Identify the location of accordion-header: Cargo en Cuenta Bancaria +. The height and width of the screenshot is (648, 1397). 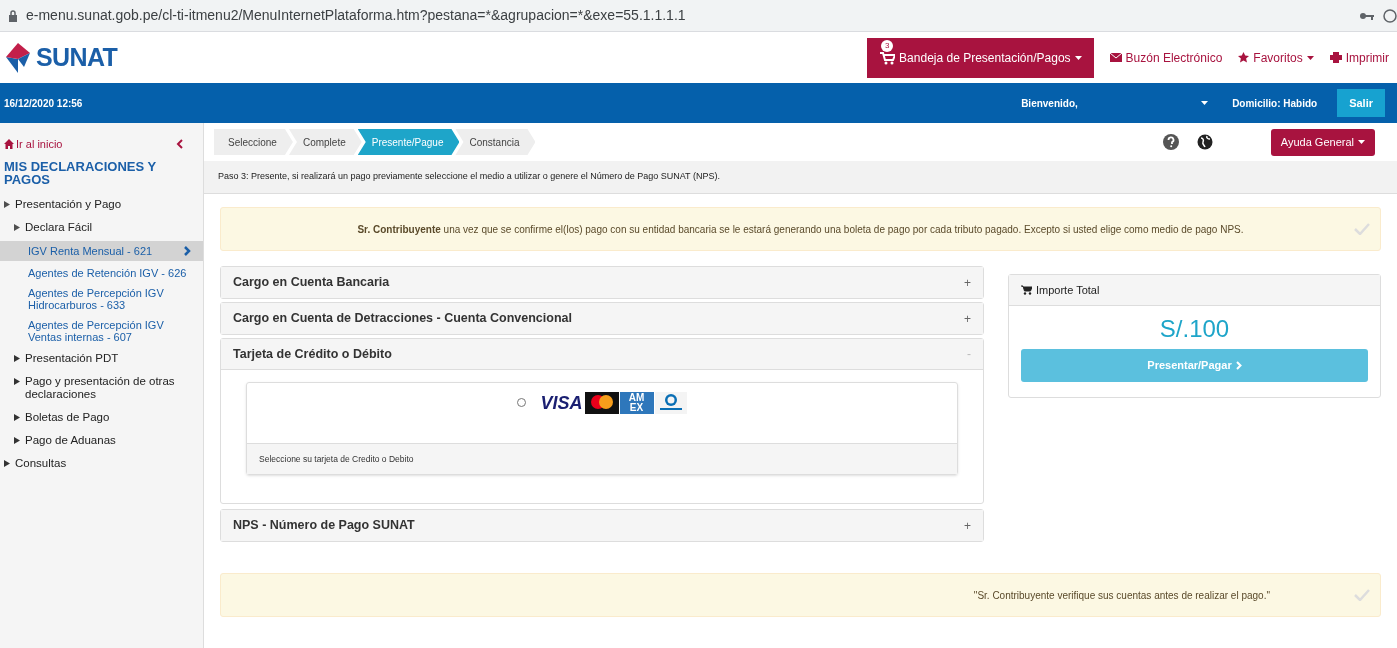
(602, 282).